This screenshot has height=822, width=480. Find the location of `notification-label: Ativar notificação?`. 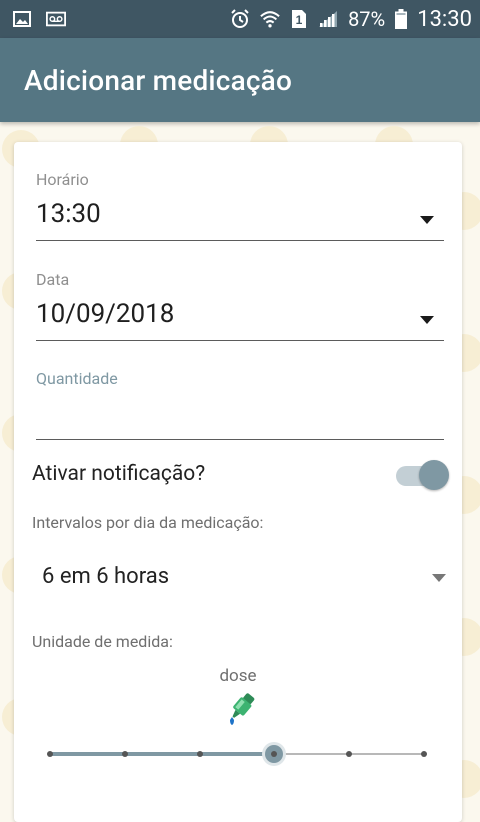

notification-label: Ativar notificação? is located at coordinates (119, 474).